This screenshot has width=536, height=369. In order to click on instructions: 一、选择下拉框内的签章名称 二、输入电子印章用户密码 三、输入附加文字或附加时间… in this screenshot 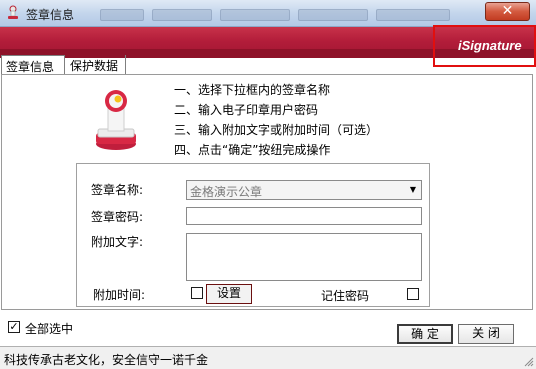, I will do `click(276, 120)`.